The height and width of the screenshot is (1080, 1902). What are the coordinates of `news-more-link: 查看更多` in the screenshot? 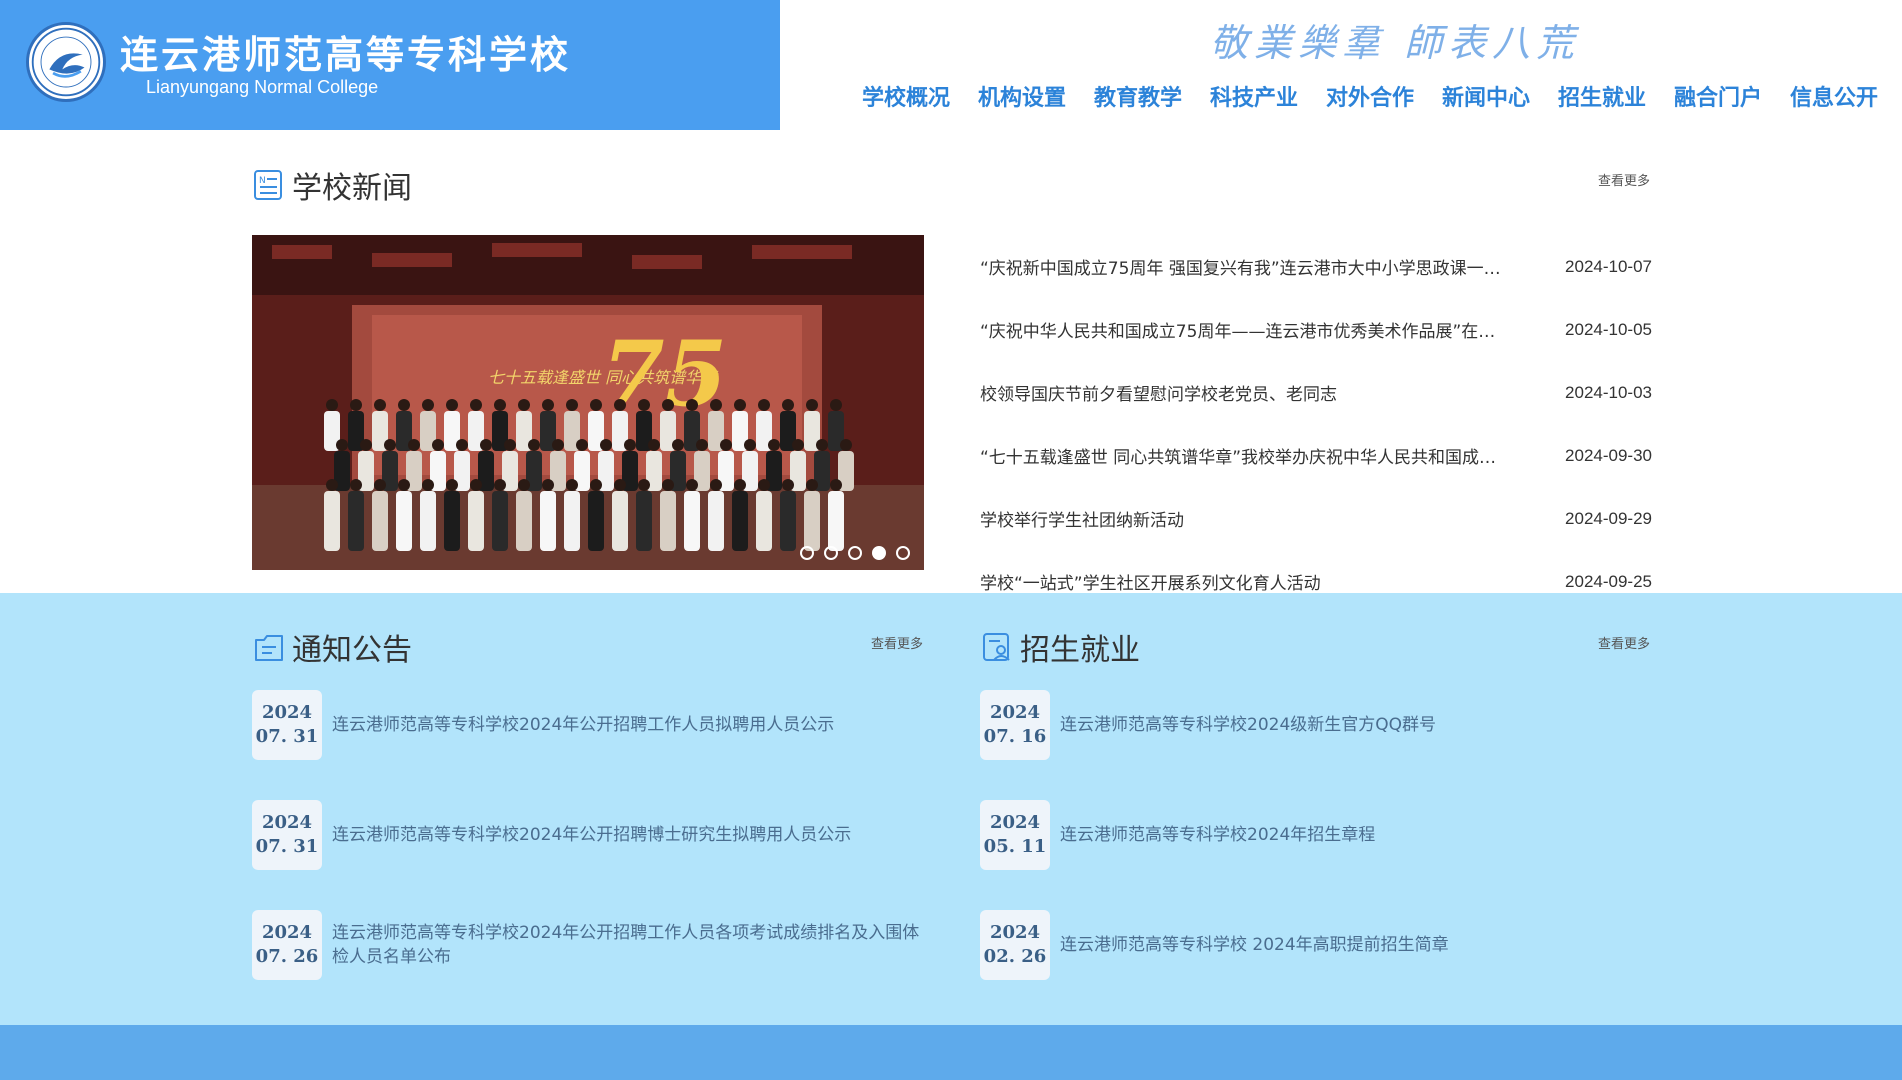 It's located at (1624, 179).